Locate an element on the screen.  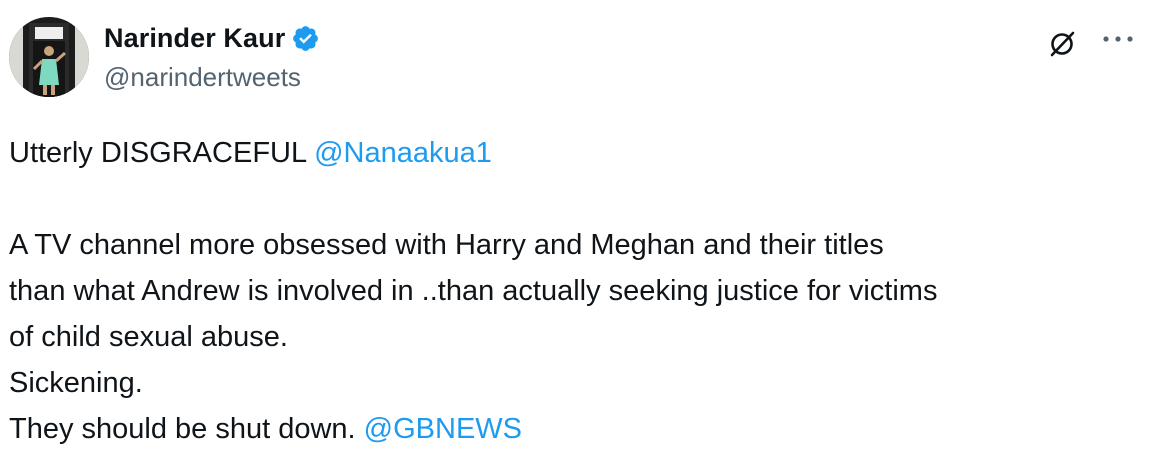
more-options-button is located at coordinates (1118, 39).